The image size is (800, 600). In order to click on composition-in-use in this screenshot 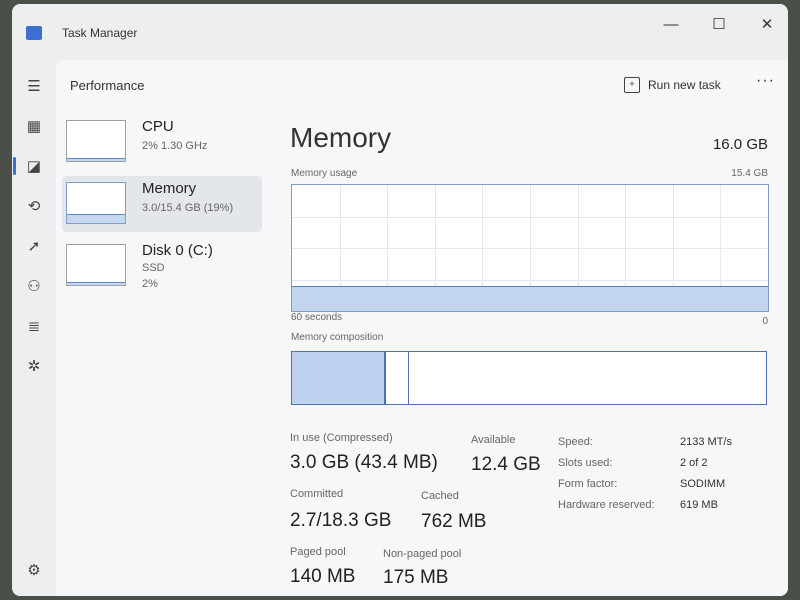, I will do `click(339, 378)`.